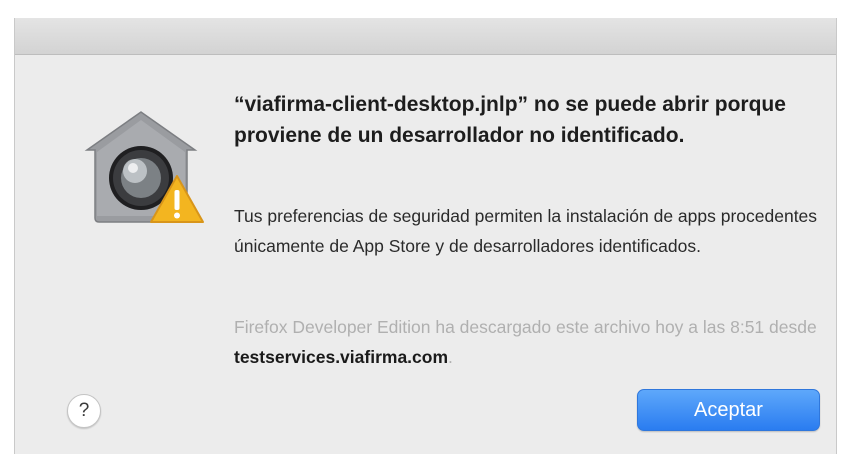 This screenshot has width=851, height=454. I want to click on download-source-suffix: ., so click(450, 357).